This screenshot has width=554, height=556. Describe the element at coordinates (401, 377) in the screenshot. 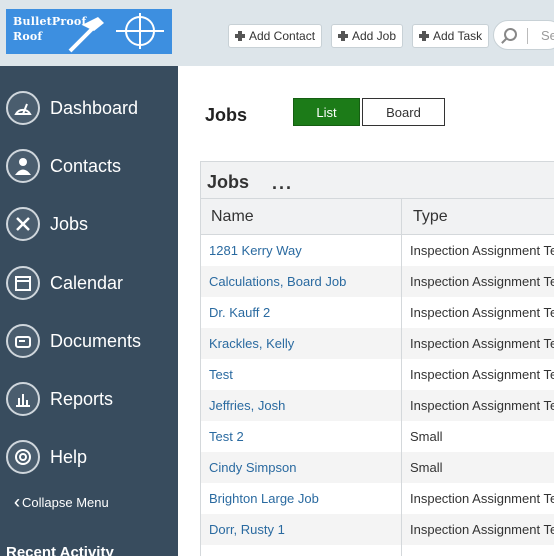

I see `column-divider` at that location.